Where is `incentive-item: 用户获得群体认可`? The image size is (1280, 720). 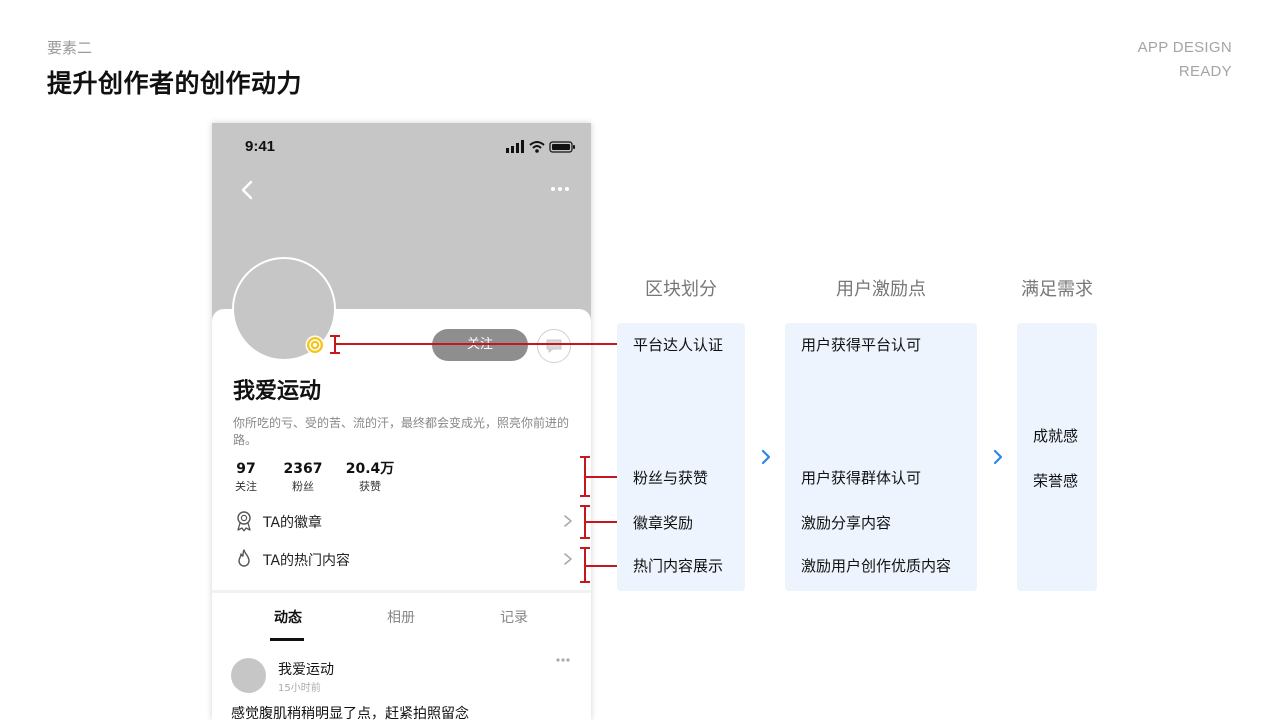
incentive-item: 用户获得群体认可 is located at coordinates (861, 478).